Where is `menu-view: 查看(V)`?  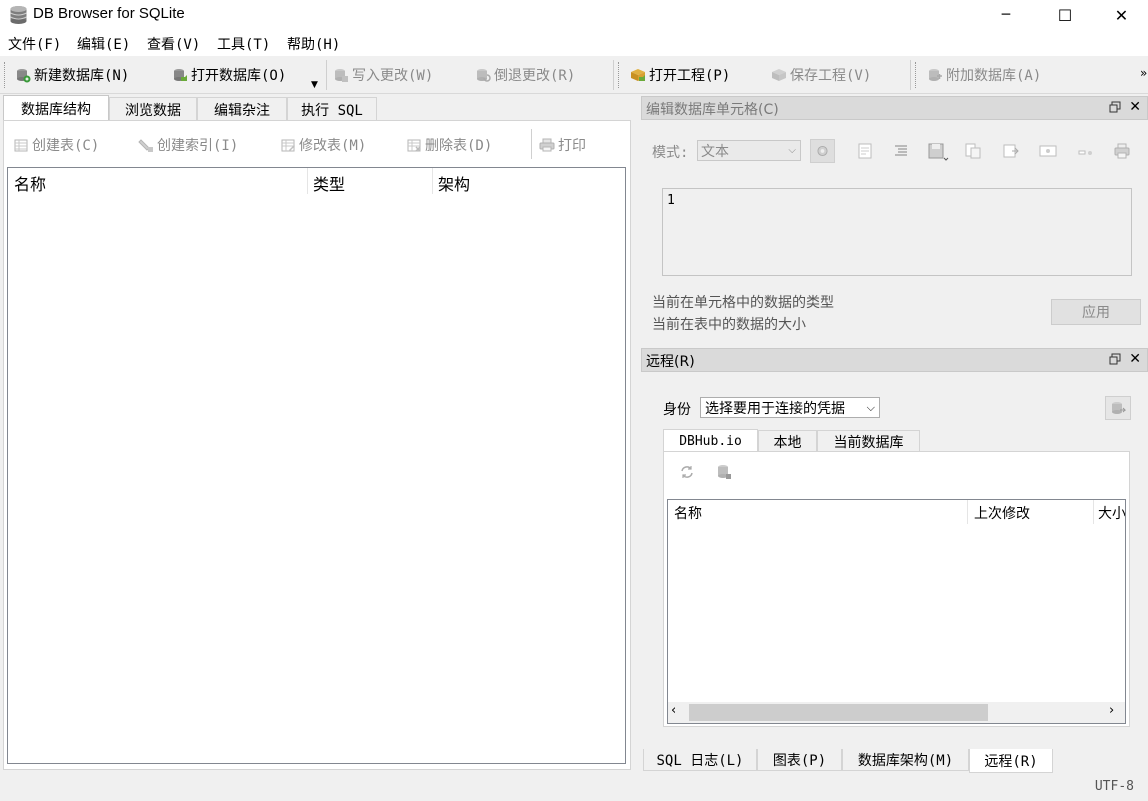 menu-view: 查看(V) is located at coordinates (173, 44).